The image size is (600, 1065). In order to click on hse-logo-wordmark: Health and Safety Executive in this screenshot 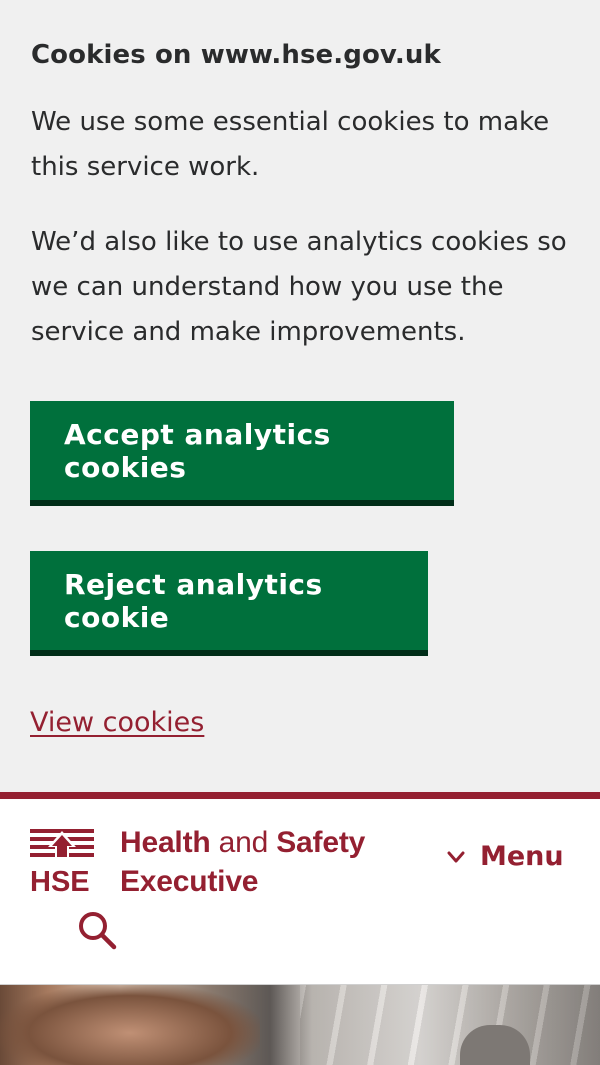, I will do `click(242, 862)`.